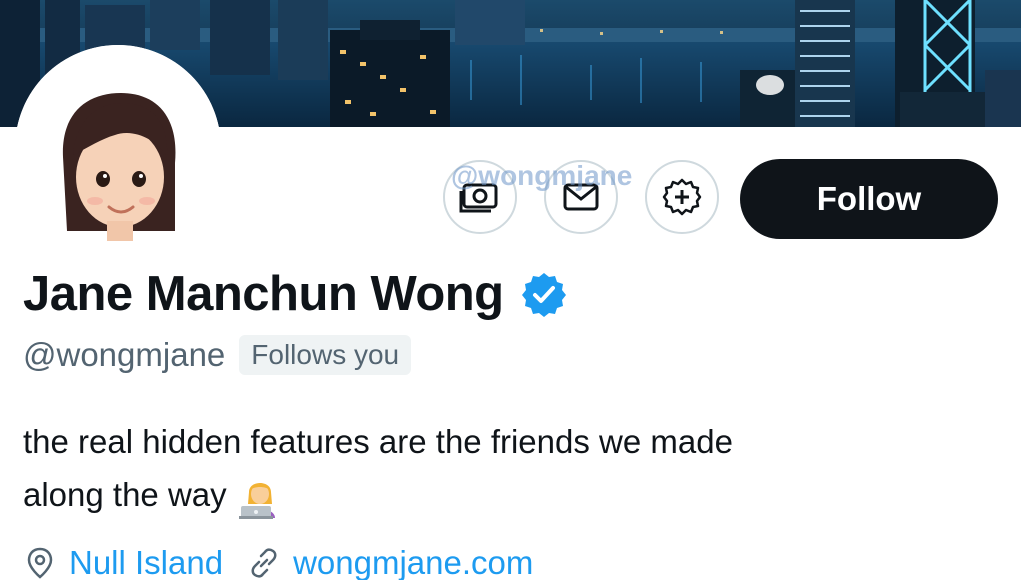  What do you see at coordinates (503, 494) in the screenshot?
I see `bio-line-2: along the way` at bounding box center [503, 494].